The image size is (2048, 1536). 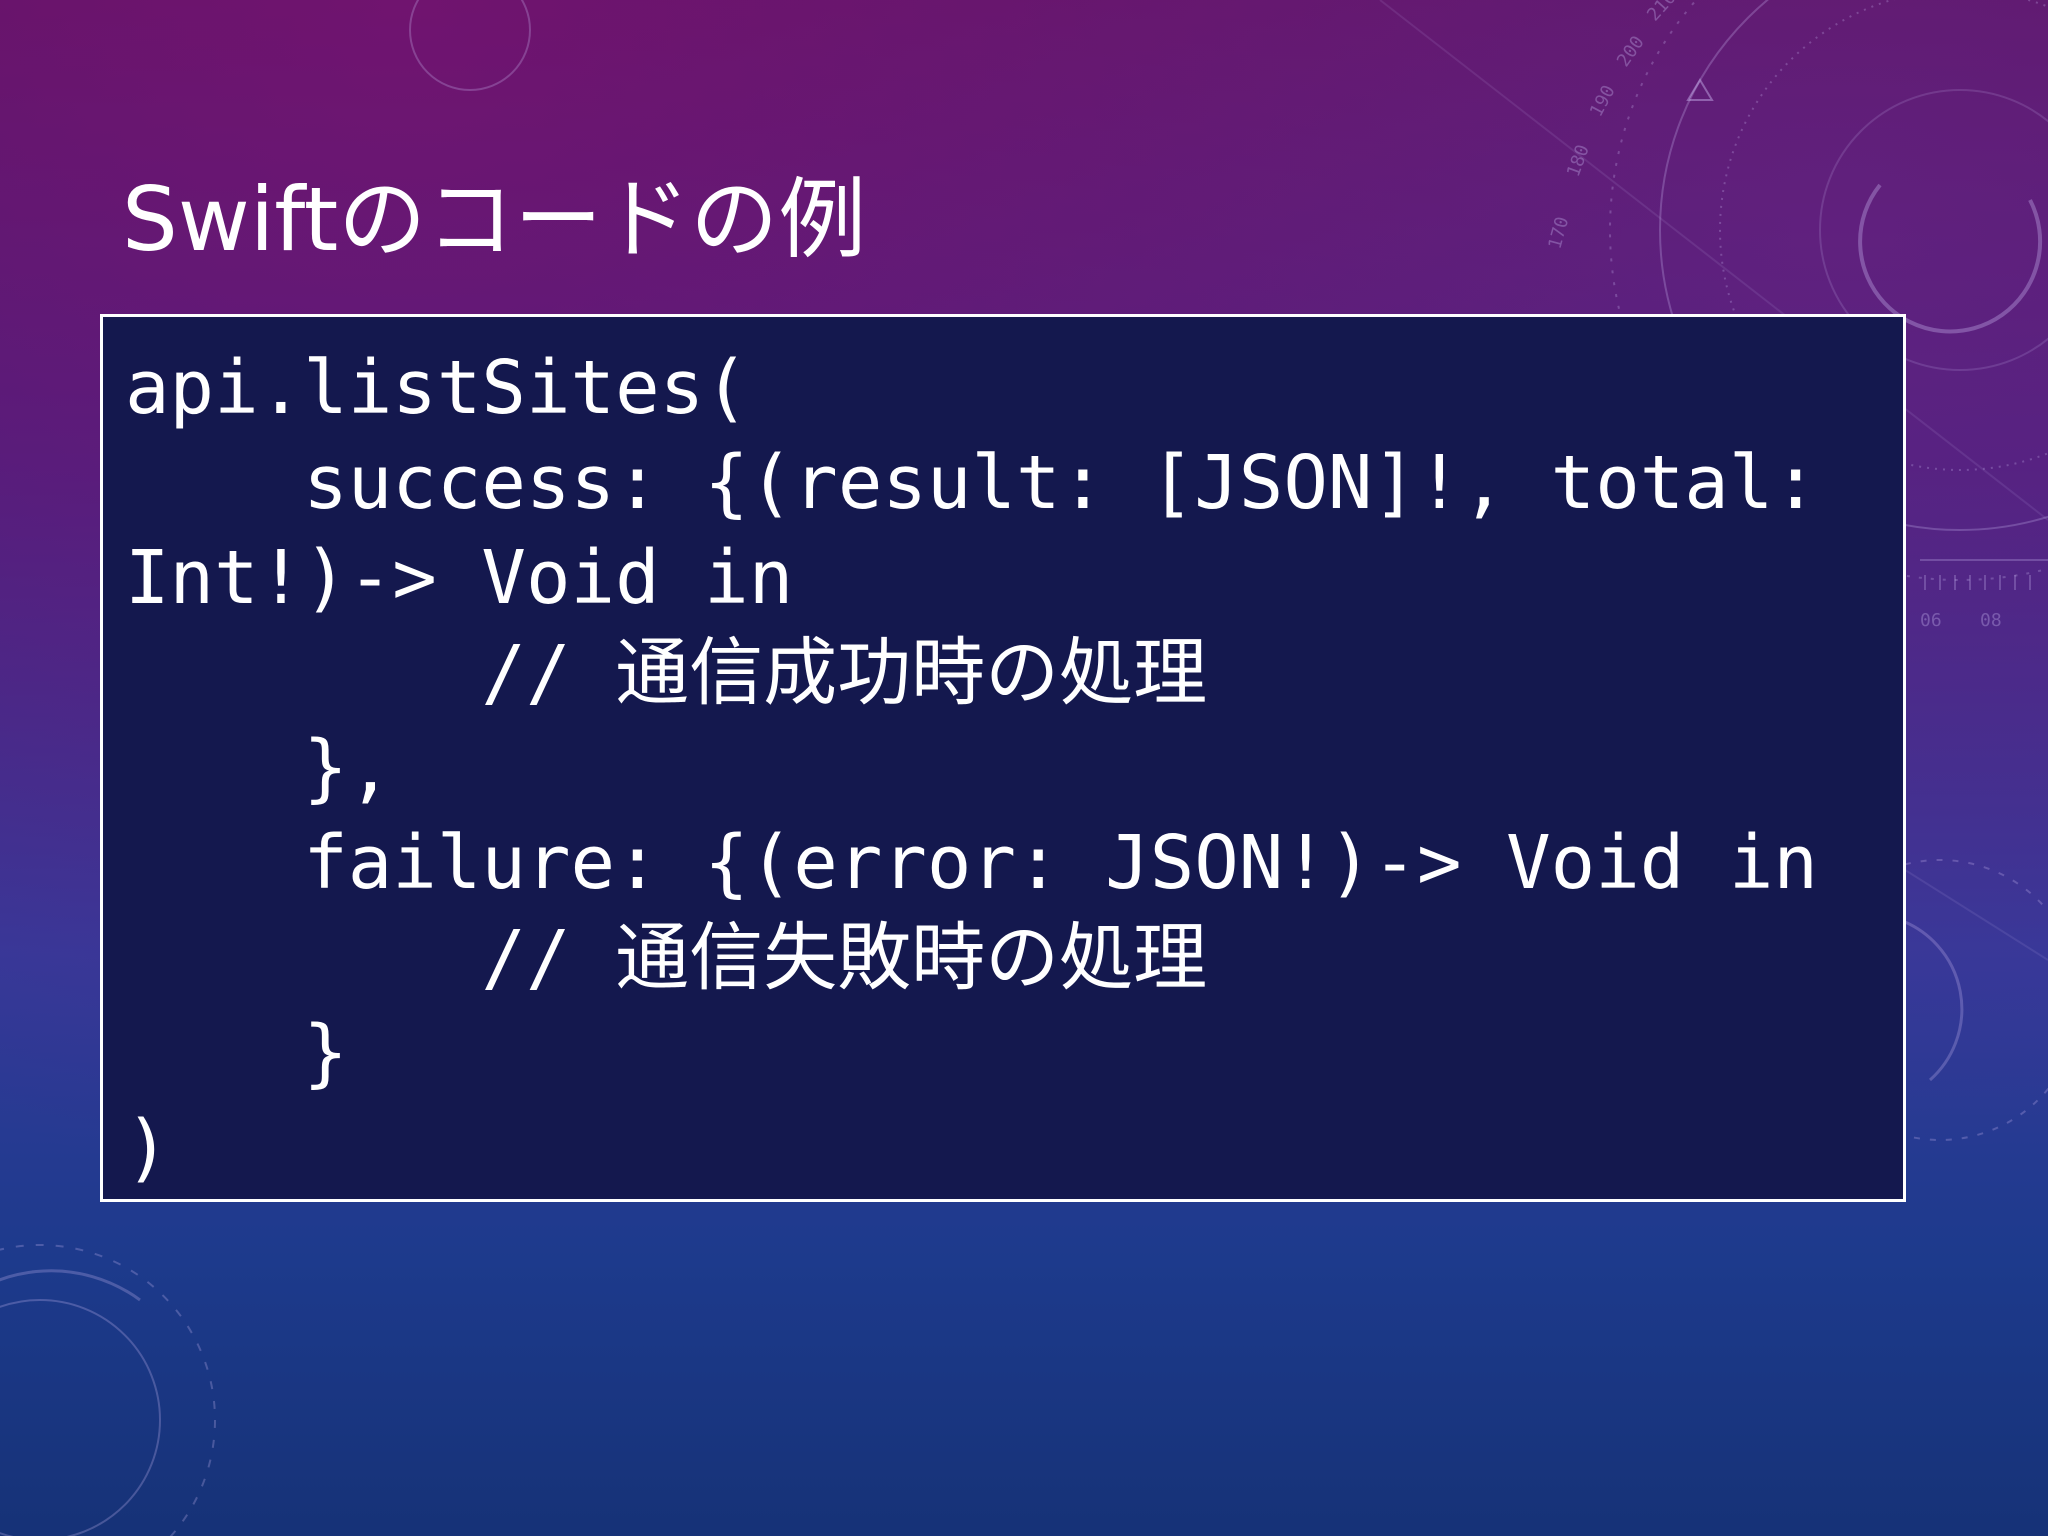 What do you see at coordinates (1578, 161) in the screenshot?
I see `dial-number: 180` at bounding box center [1578, 161].